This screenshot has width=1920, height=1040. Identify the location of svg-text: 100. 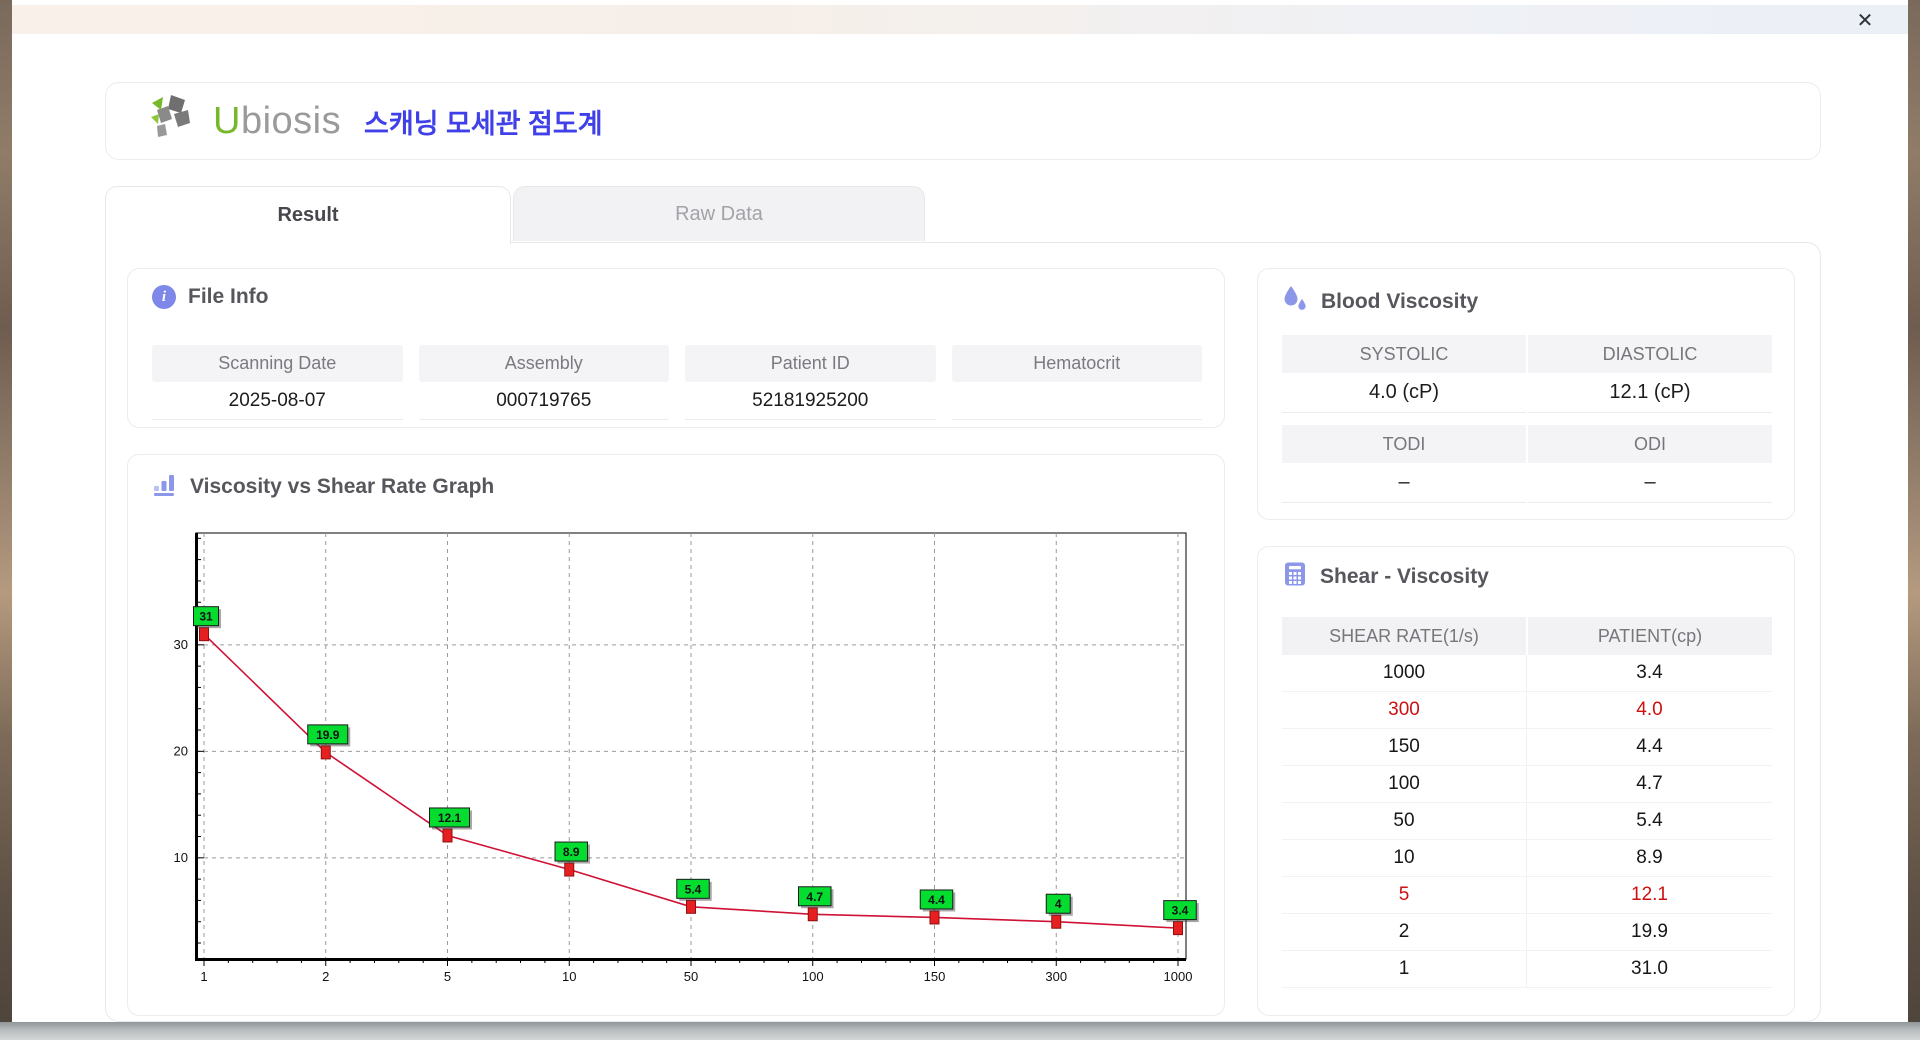
(813, 976).